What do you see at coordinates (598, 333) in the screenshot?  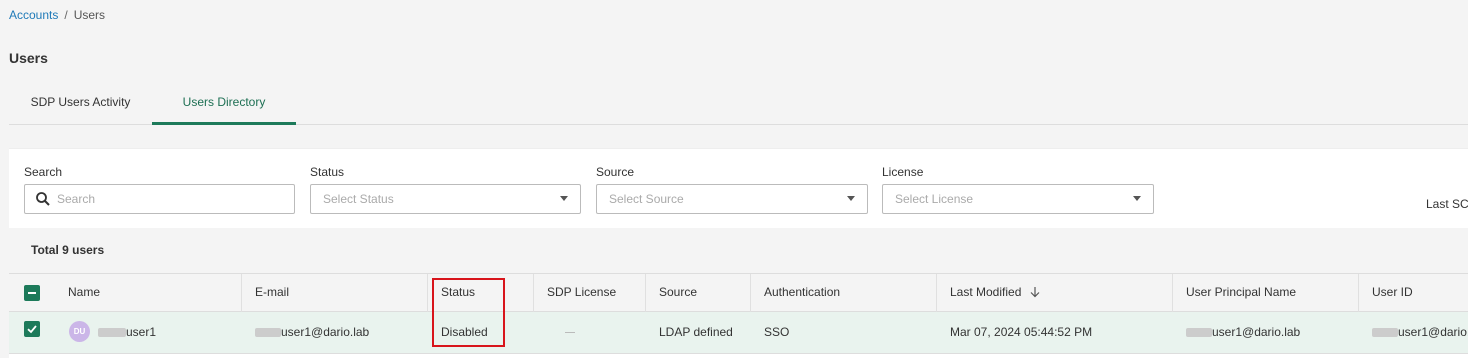 I see `cell-sdp-license` at bounding box center [598, 333].